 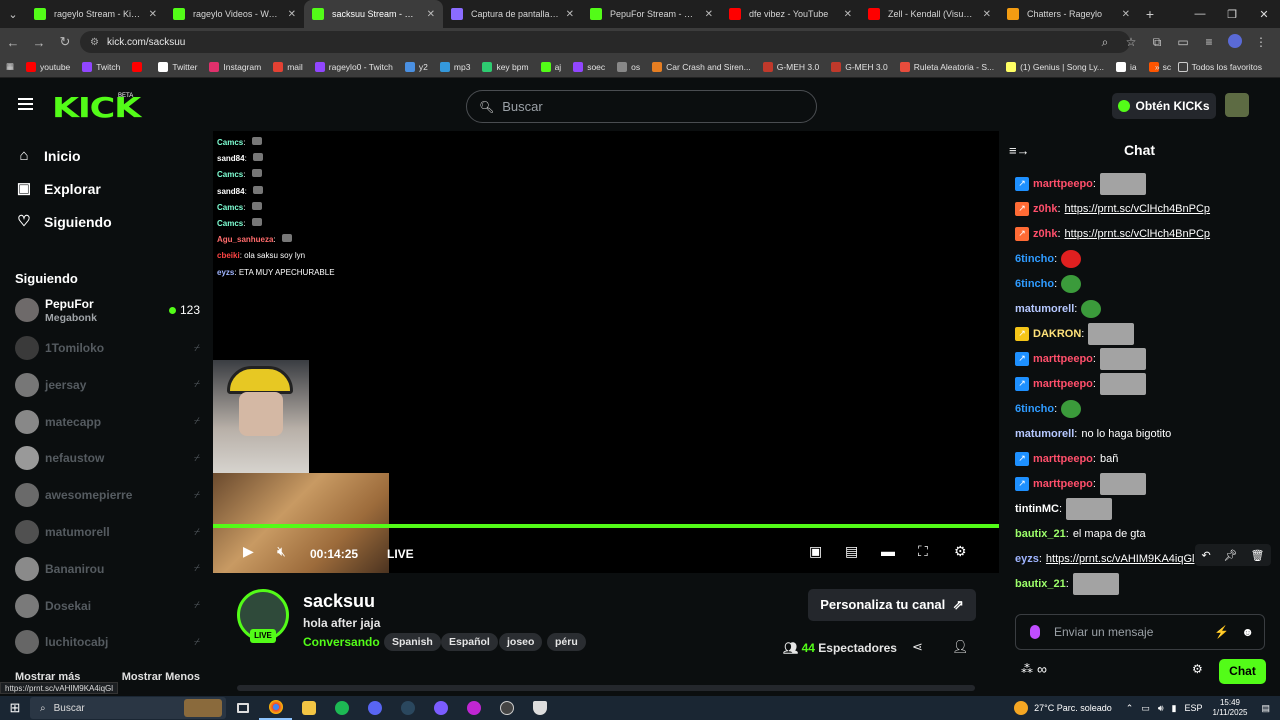 I want to click on browser-tab: Zell - Kendall (Visualizer) ✕, so click(x=929, y=14).